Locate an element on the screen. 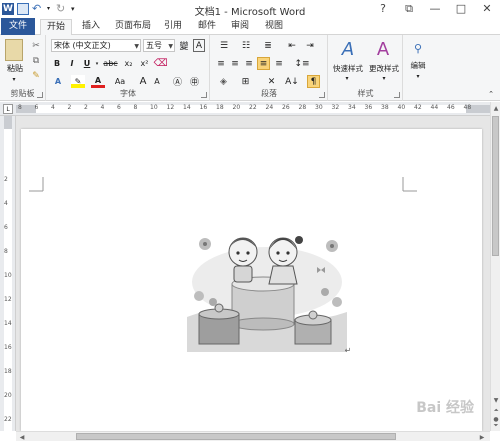 The image size is (500, 441). tab-file: 文件 is located at coordinates (18, 26).